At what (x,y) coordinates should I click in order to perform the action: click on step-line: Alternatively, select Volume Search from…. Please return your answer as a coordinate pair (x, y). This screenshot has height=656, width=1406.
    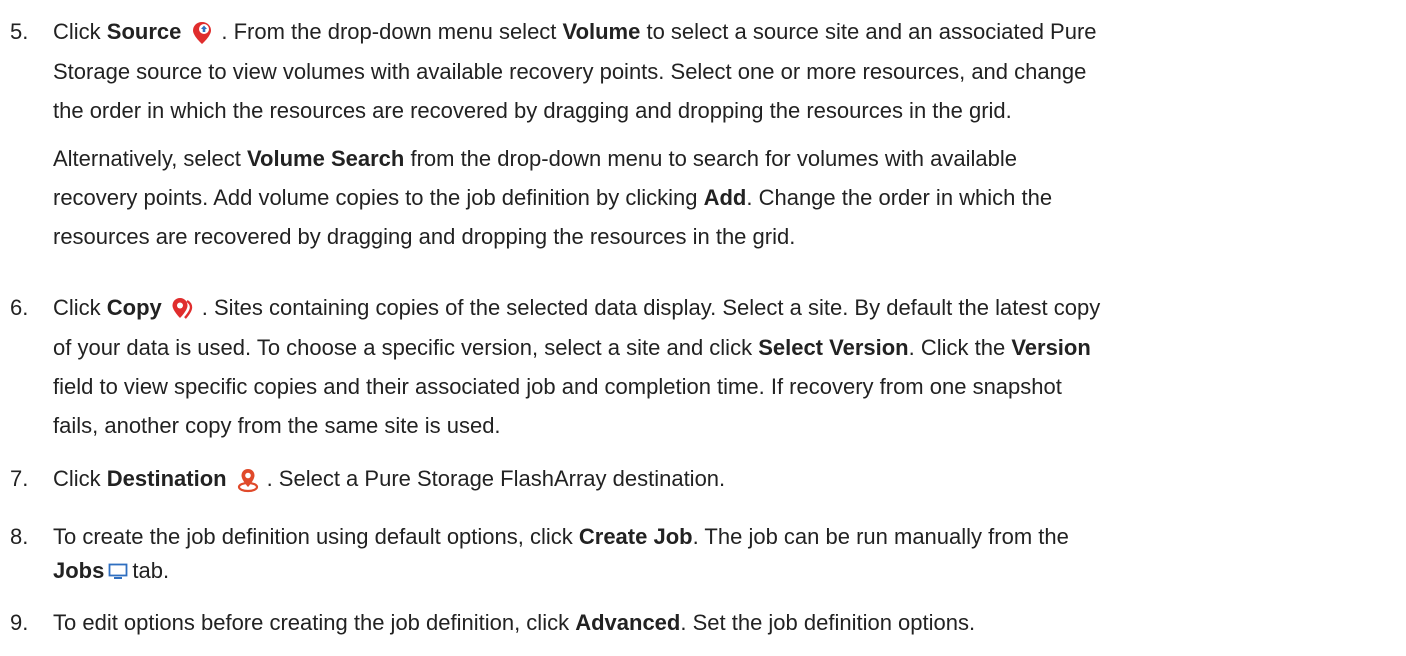
    Looking at the image, I should click on (728, 158).